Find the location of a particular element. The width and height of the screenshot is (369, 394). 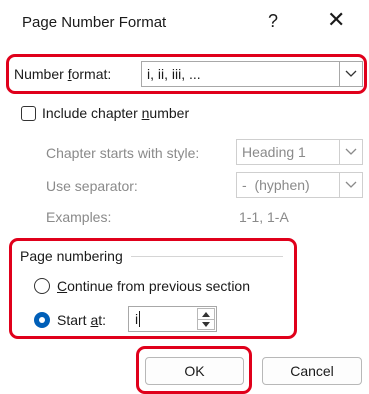

close-icon: ✕ is located at coordinates (336, 20).